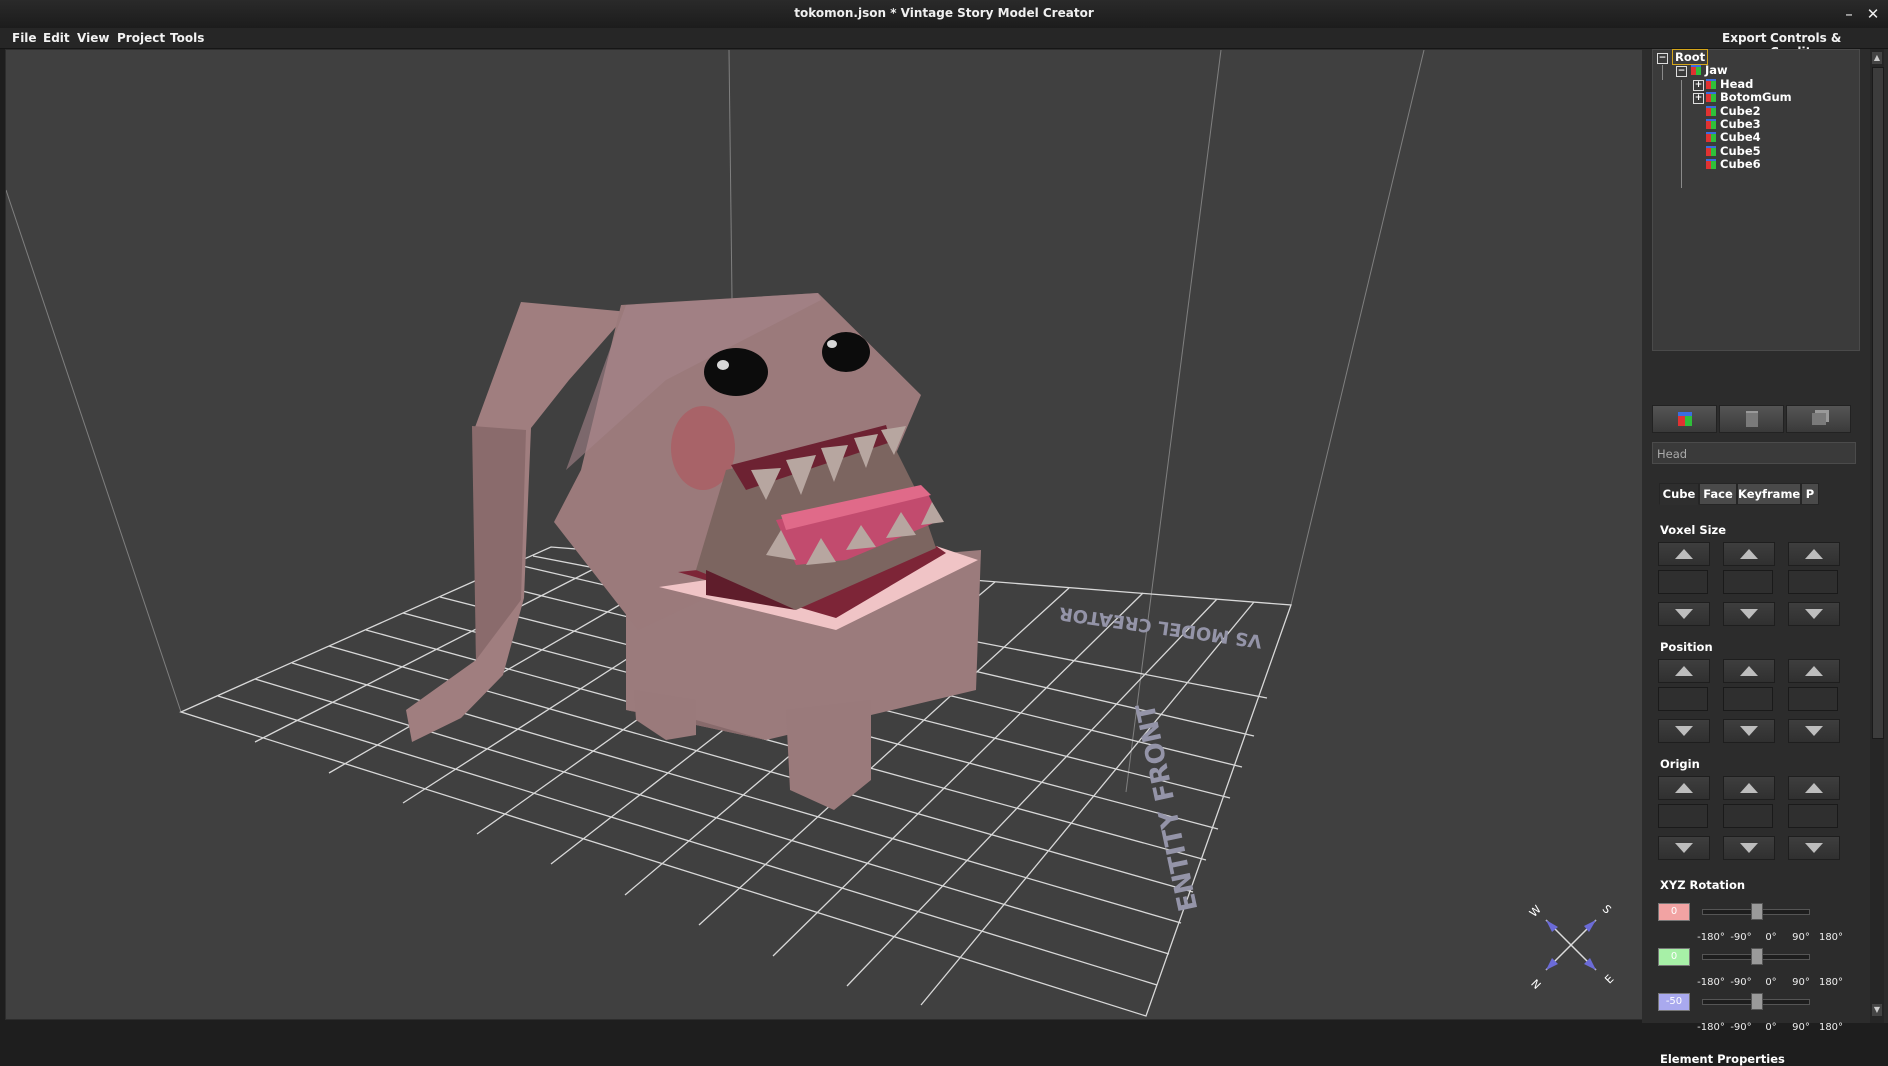 This screenshot has width=1888, height=1066. I want to click on tree-node-label: Head, so click(1737, 84).